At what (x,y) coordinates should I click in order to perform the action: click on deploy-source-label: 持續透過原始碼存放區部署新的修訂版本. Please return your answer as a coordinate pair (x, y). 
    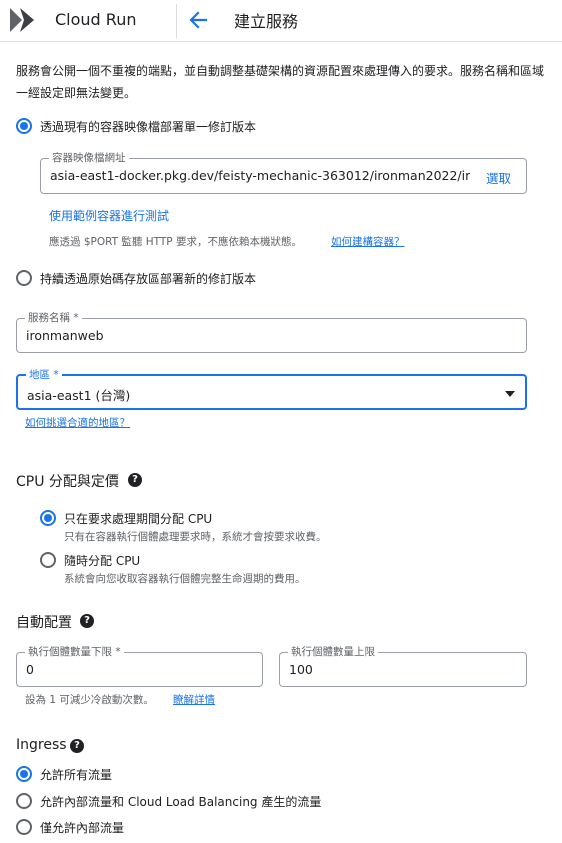
    Looking at the image, I should click on (148, 278).